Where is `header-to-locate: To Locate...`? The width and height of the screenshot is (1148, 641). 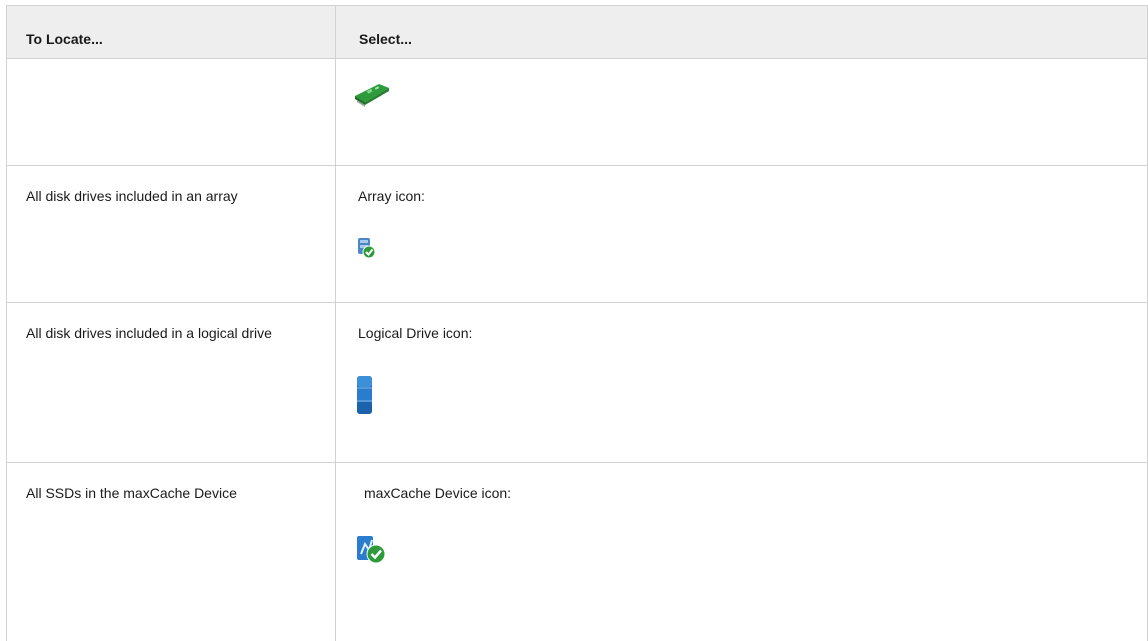
header-to-locate: To Locate... is located at coordinates (171, 32).